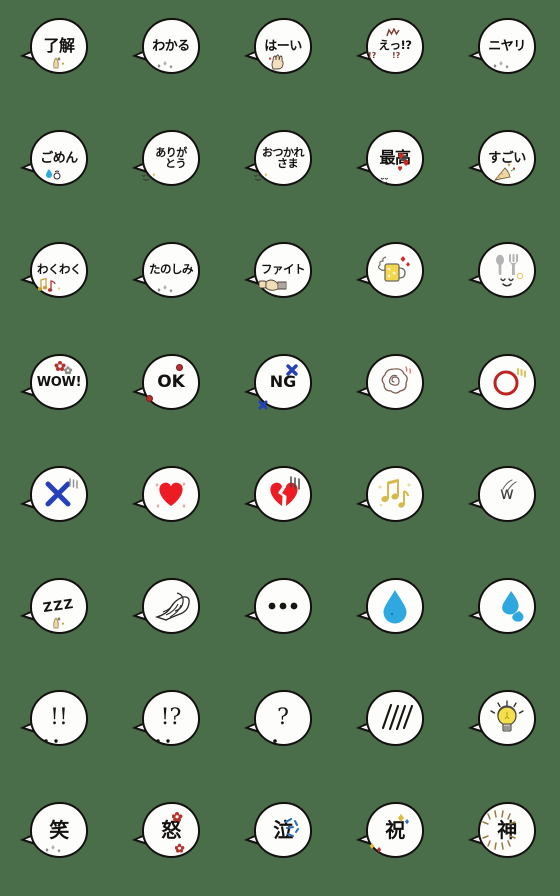 Image resolution: width=560 pixels, height=896 pixels. I want to click on speech-bubble: ZZZ, so click(55, 609).